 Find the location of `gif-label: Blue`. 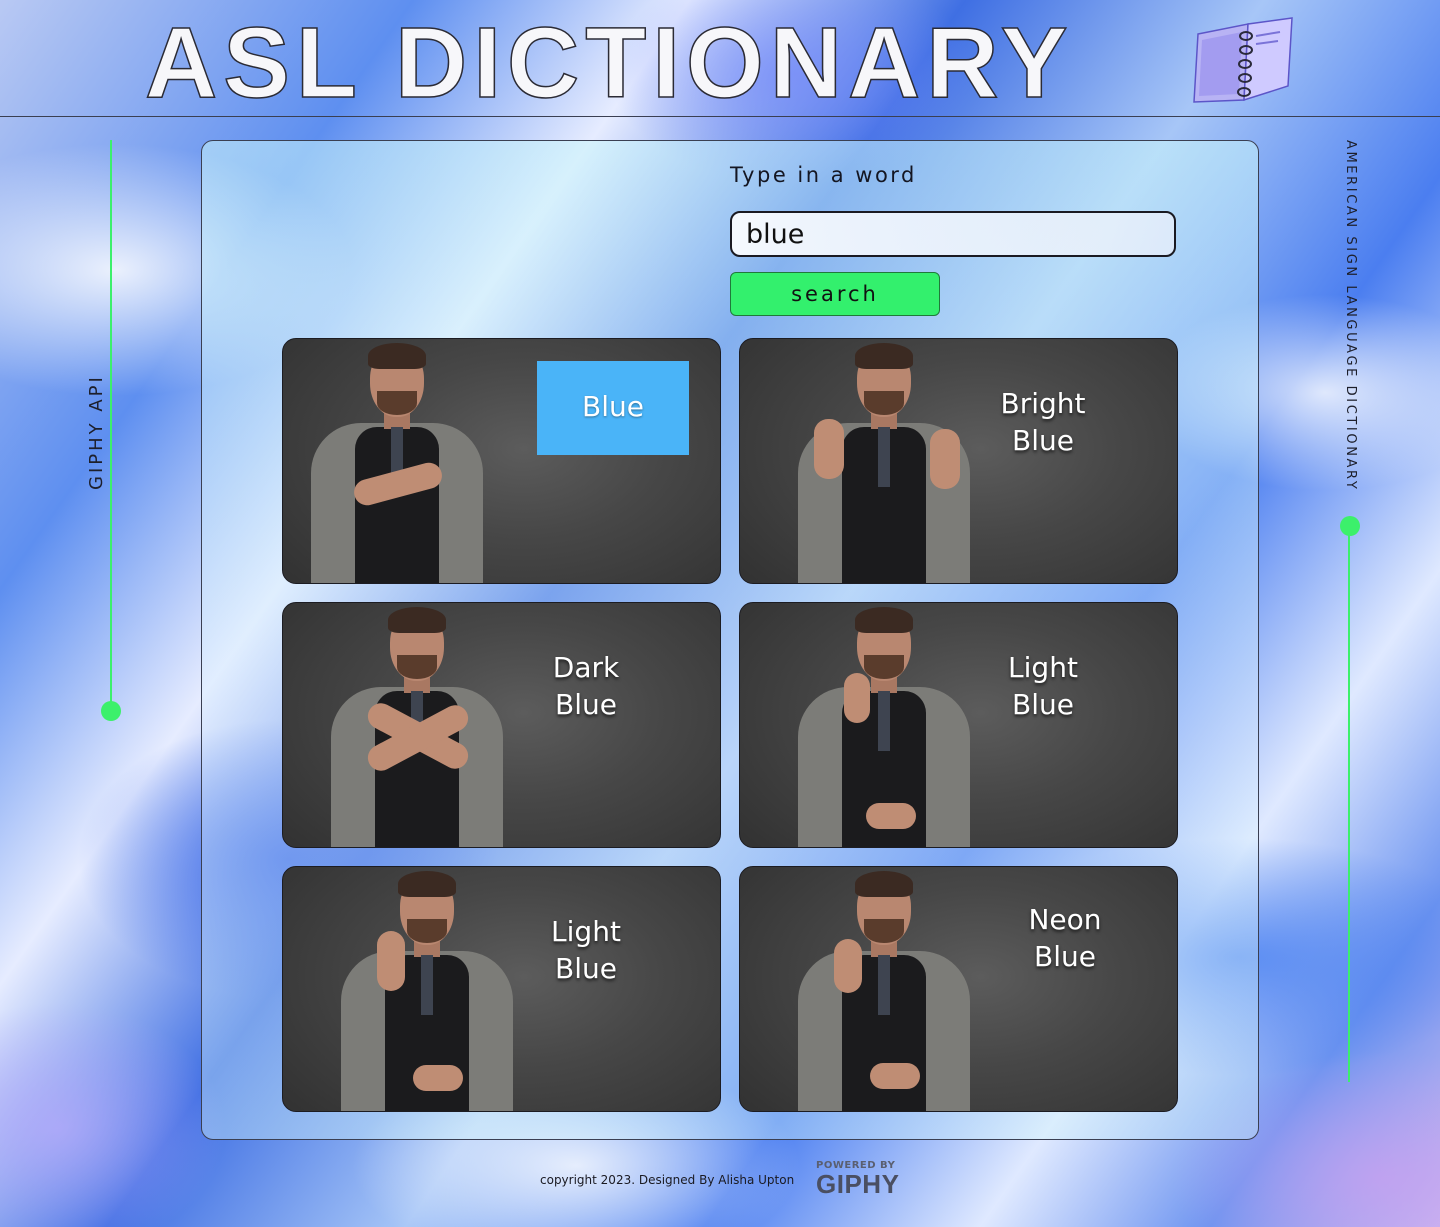

gif-label: Blue is located at coordinates (613, 406).